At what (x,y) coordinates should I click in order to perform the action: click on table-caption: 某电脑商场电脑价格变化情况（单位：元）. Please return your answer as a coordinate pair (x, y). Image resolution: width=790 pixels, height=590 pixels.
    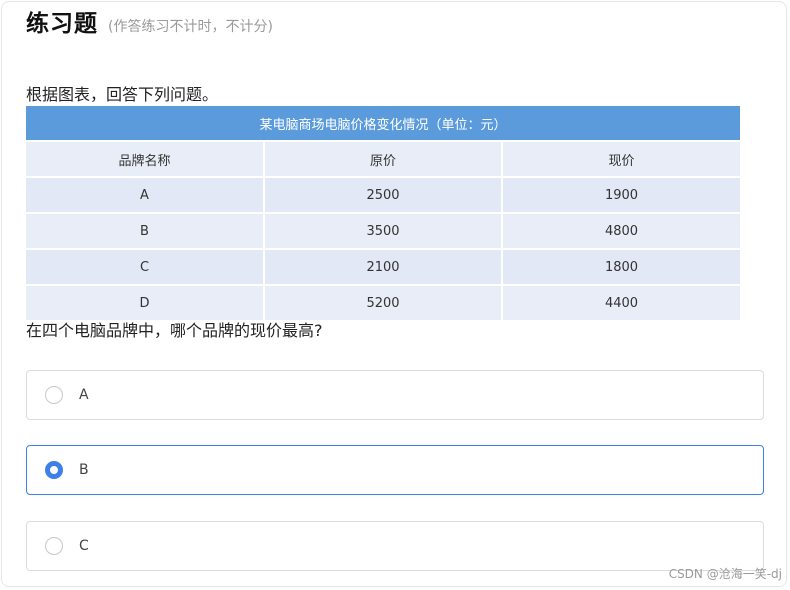
    Looking at the image, I should click on (383, 123).